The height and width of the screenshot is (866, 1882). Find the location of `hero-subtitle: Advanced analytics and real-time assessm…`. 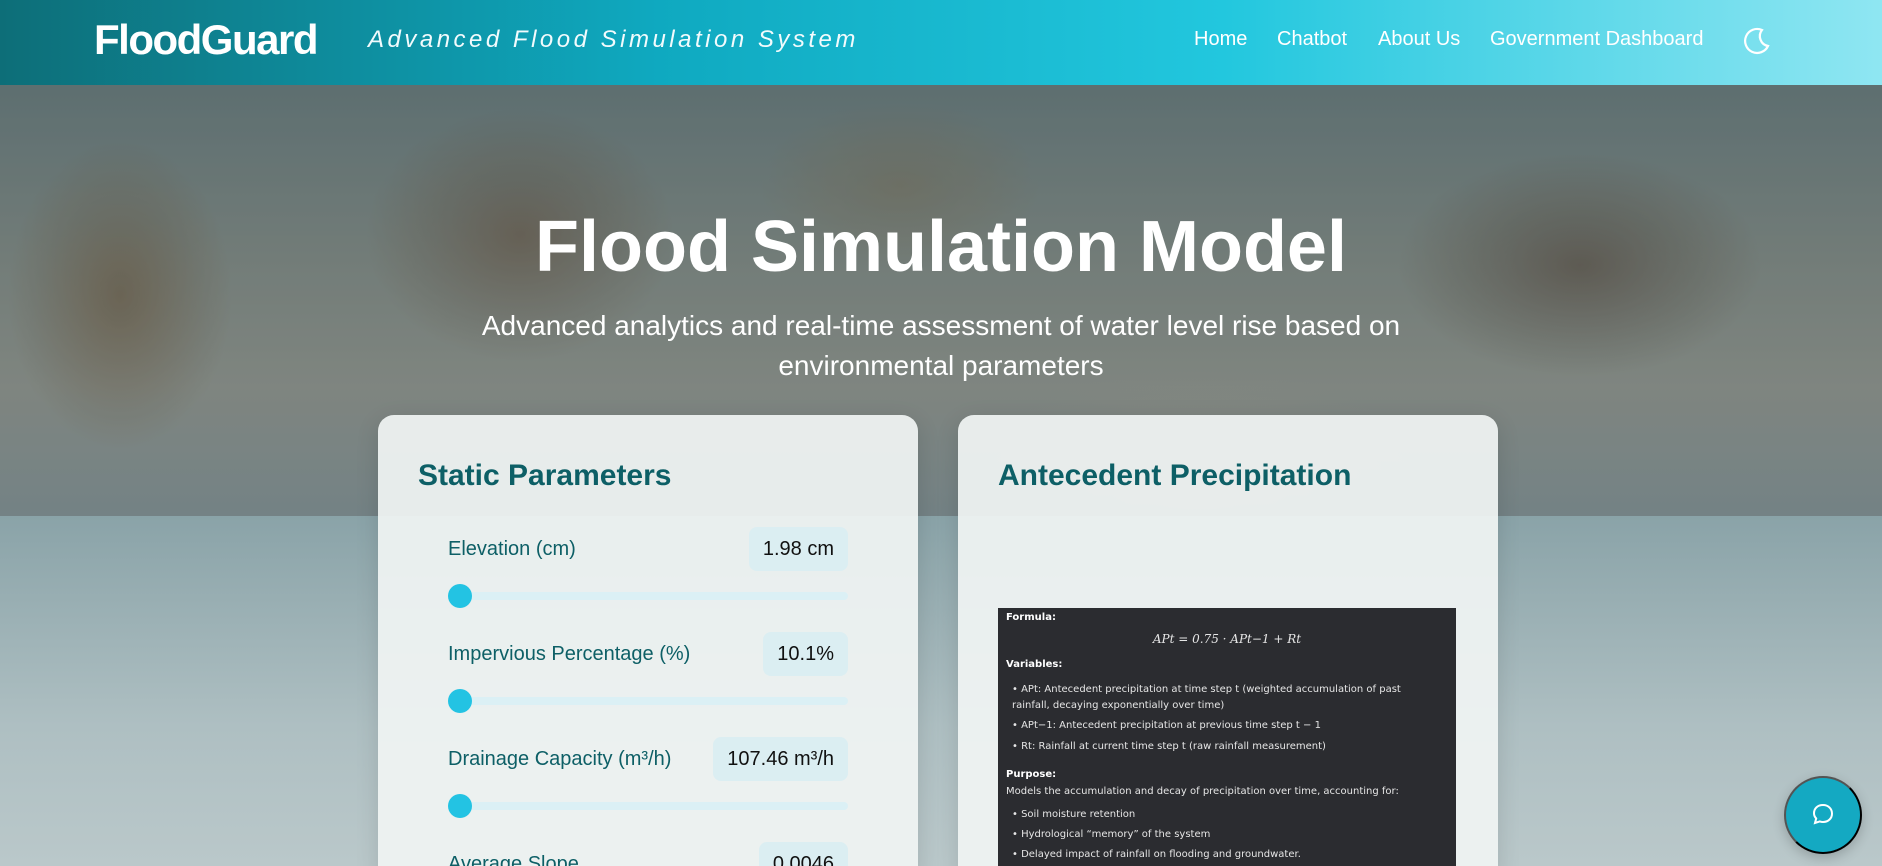

hero-subtitle: Advanced analytics and real-time assessm… is located at coordinates (941, 345).